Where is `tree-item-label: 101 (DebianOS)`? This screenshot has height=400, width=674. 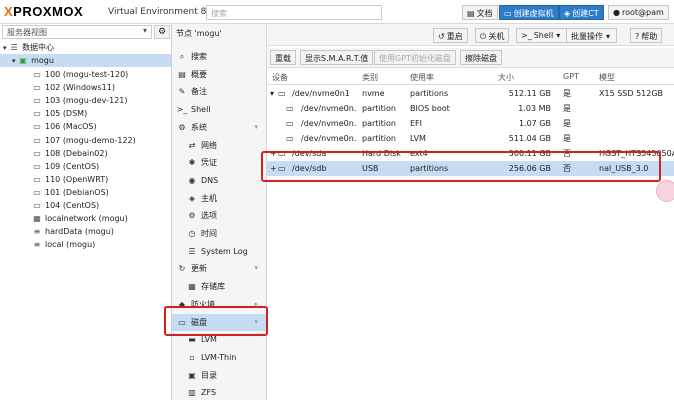 tree-item-label: 101 (DebianOS) is located at coordinates (77, 192).